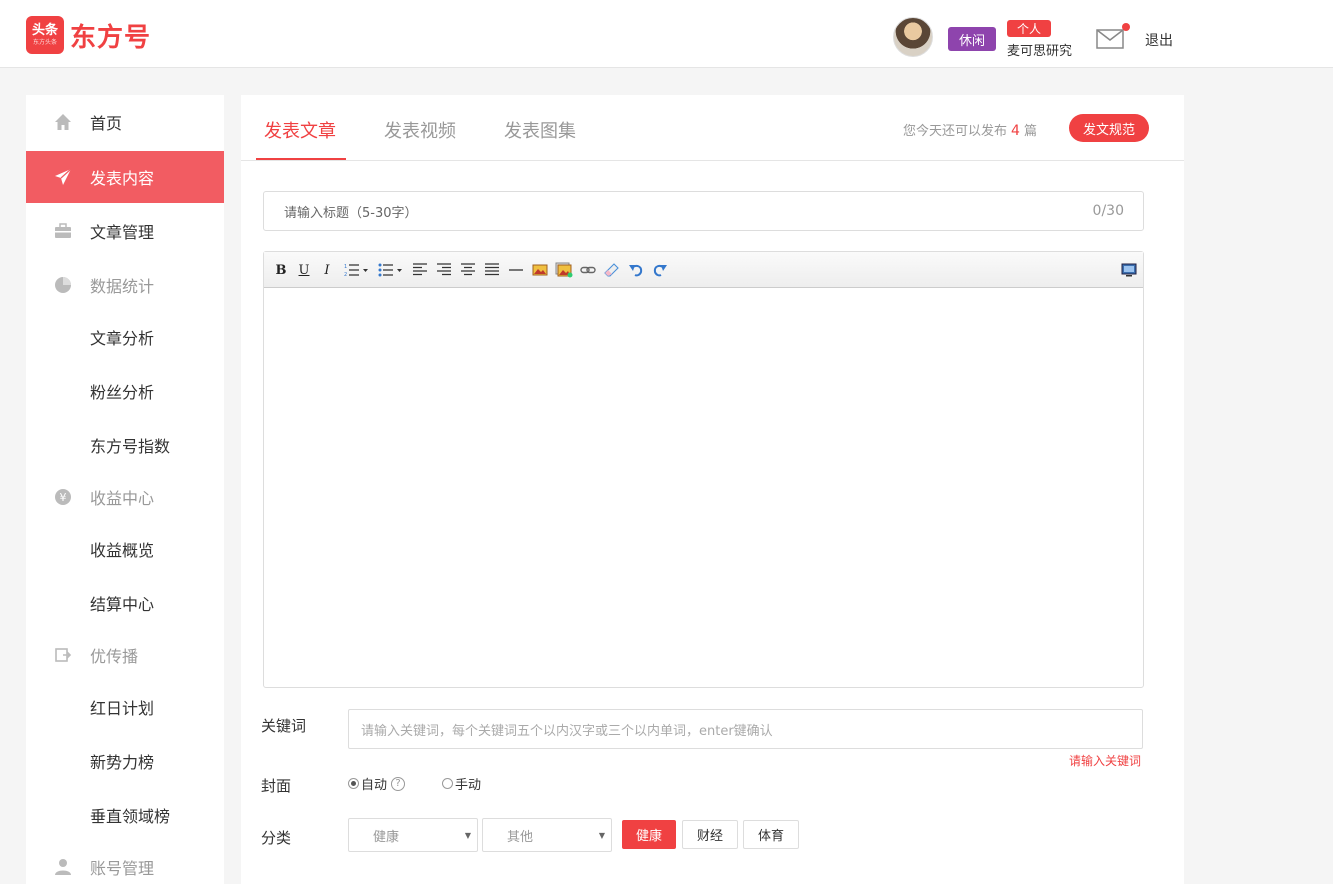 The image size is (1333, 884). Describe the element at coordinates (1015, 131) in the screenshot. I see `quota-count: 4` at that location.